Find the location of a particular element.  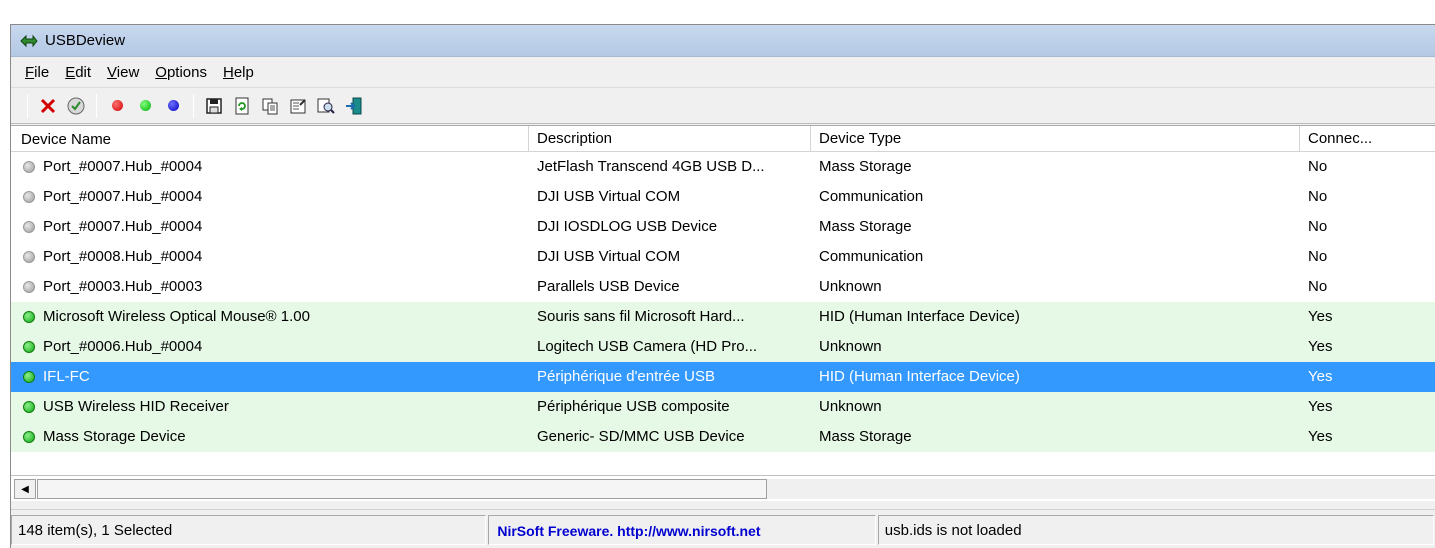

device-name-cell: USB Wireless HID Receiver is located at coordinates (270, 407).